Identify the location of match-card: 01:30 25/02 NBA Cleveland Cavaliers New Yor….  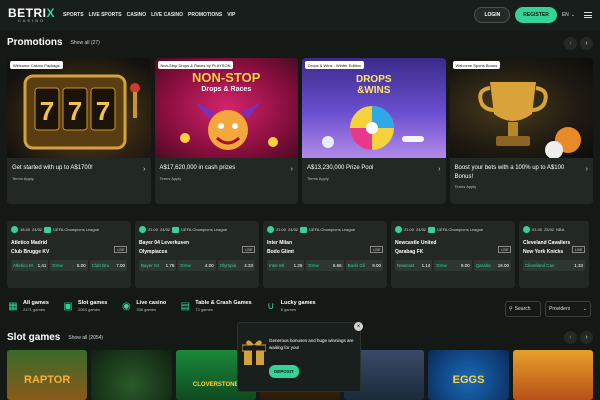
(554, 254).